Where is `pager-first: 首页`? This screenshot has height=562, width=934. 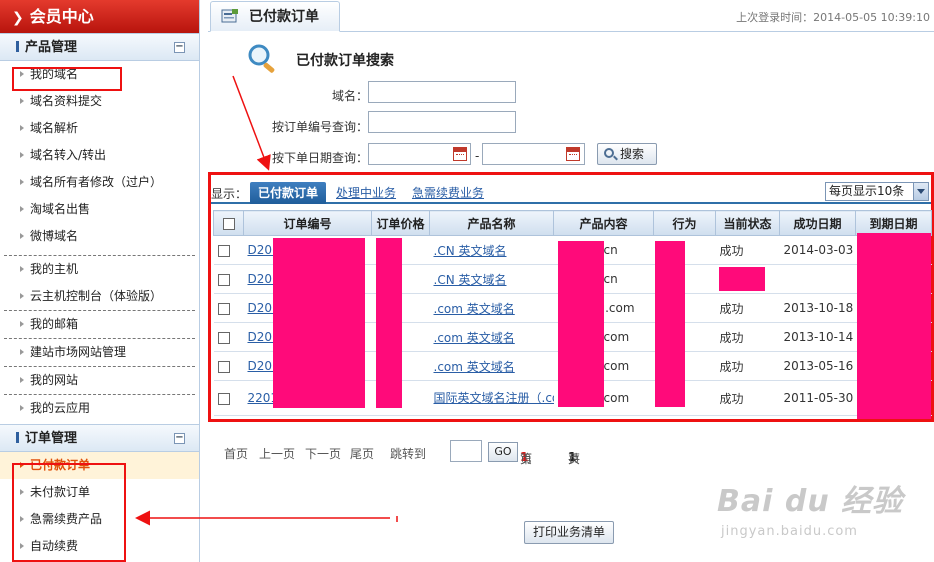
pager-first: 首页 is located at coordinates (236, 453).